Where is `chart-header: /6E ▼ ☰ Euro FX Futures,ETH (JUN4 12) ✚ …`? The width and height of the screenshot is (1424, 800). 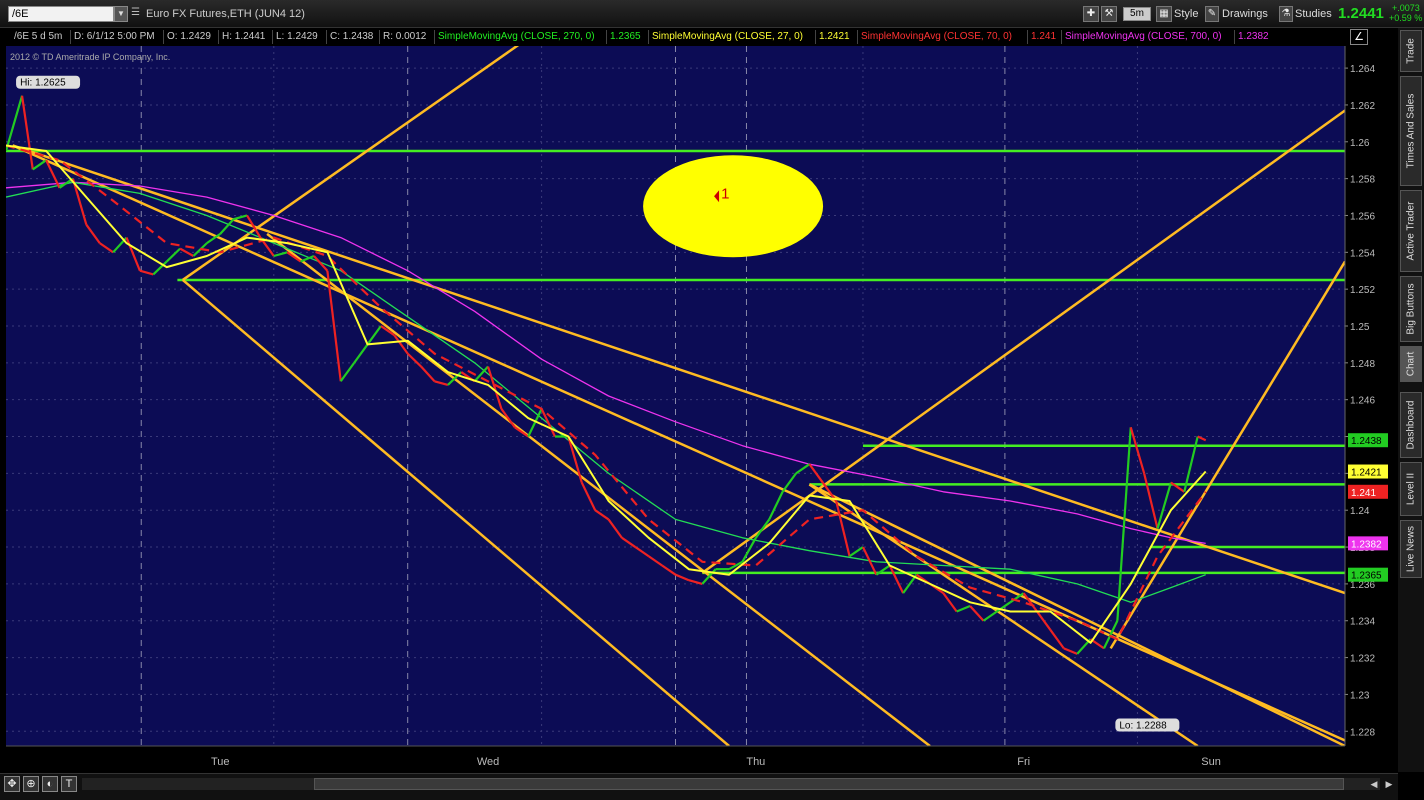 chart-header: /6E ▼ ☰ Euro FX Futures,ETH (JUN4 12) ✚ … is located at coordinates (712, 14).